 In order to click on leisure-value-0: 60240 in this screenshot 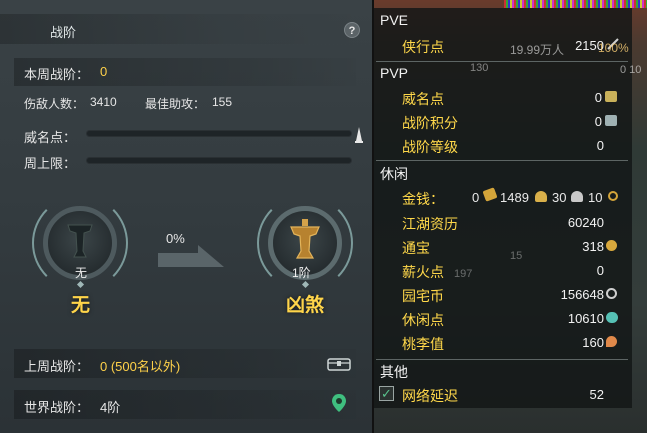, I will do `click(585, 222)`.